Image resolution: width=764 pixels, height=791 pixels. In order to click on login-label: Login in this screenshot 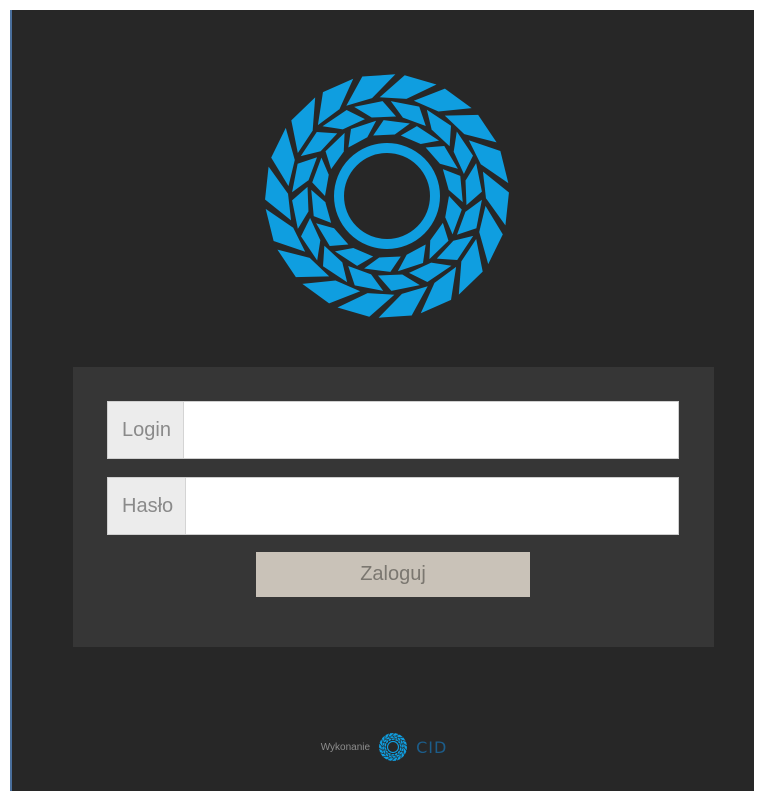, I will do `click(146, 430)`.